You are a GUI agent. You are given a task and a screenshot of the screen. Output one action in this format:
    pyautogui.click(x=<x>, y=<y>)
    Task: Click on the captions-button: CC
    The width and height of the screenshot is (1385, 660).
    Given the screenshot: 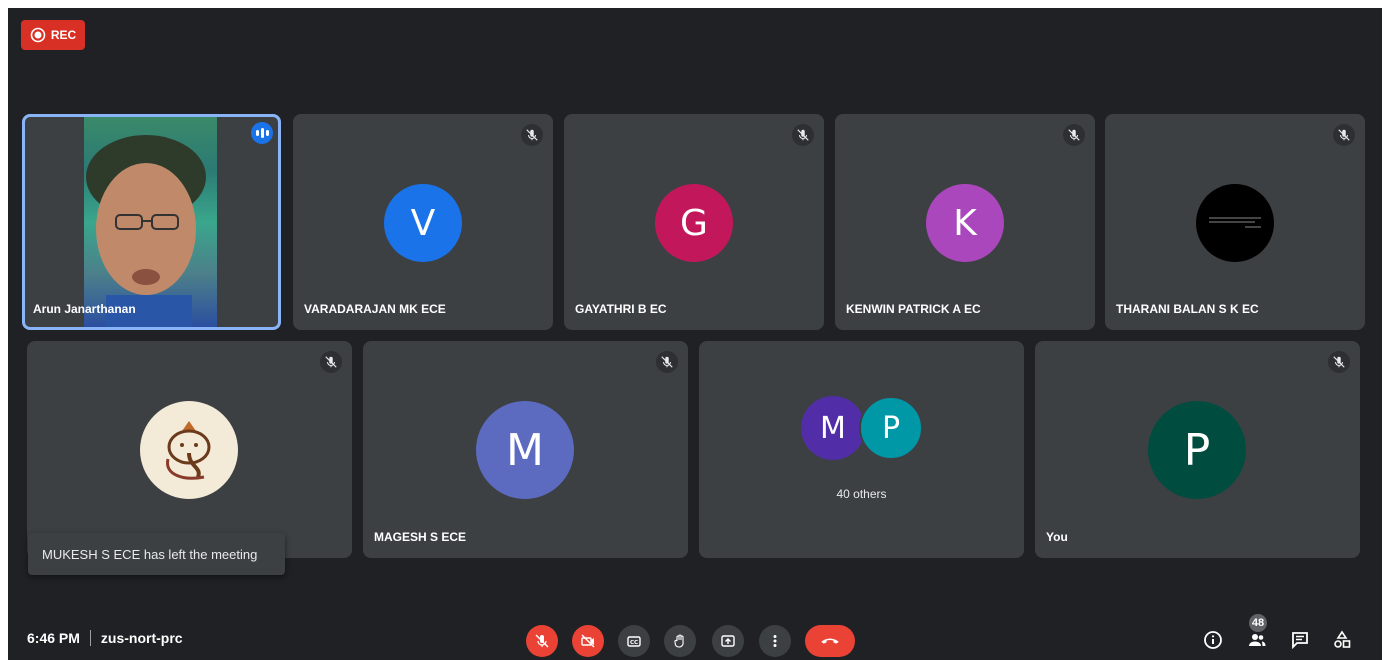 What is the action you would take?
    pyautogui.click(x=634, y=641)
    